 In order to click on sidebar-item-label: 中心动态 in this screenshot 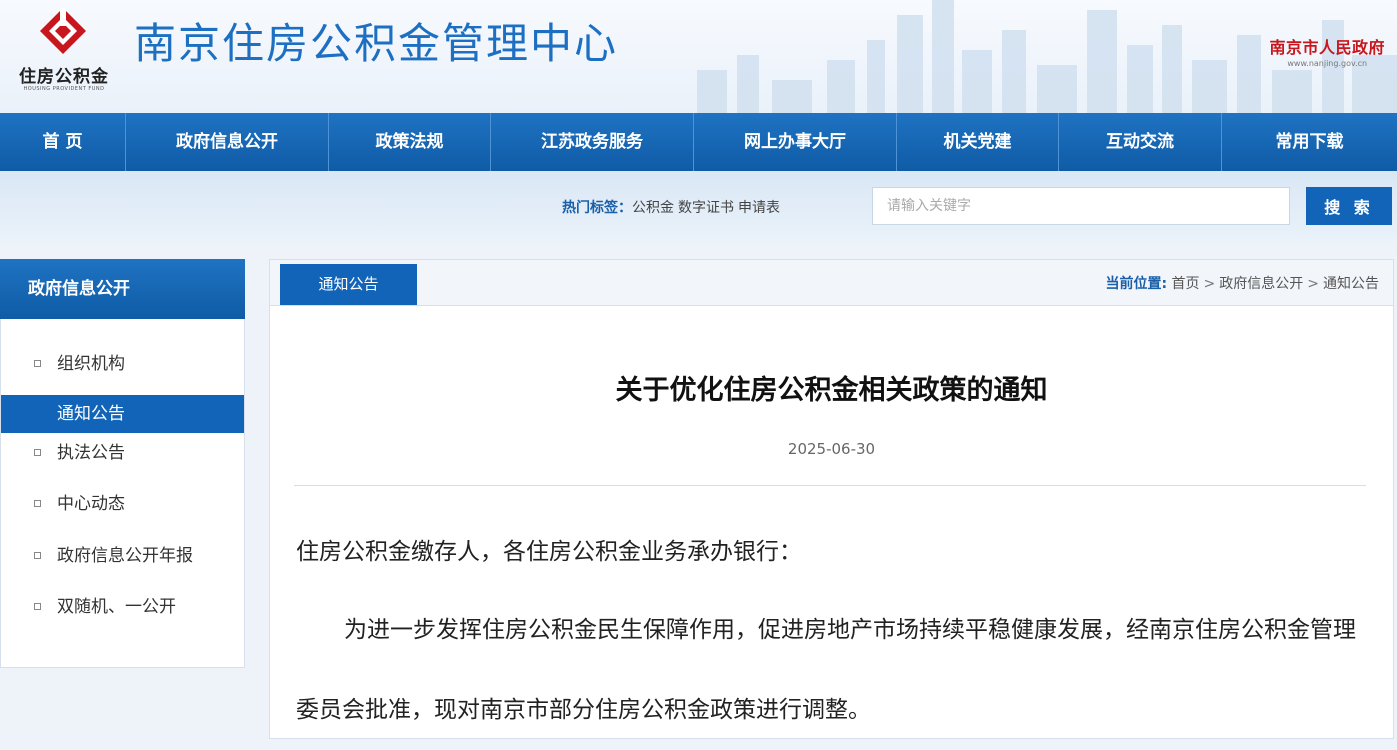, I will do `click(91, 504)`.